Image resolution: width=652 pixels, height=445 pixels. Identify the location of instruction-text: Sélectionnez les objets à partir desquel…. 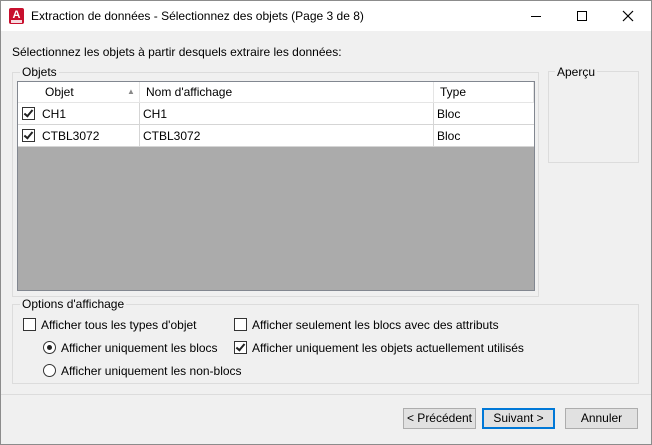
(177, 52).